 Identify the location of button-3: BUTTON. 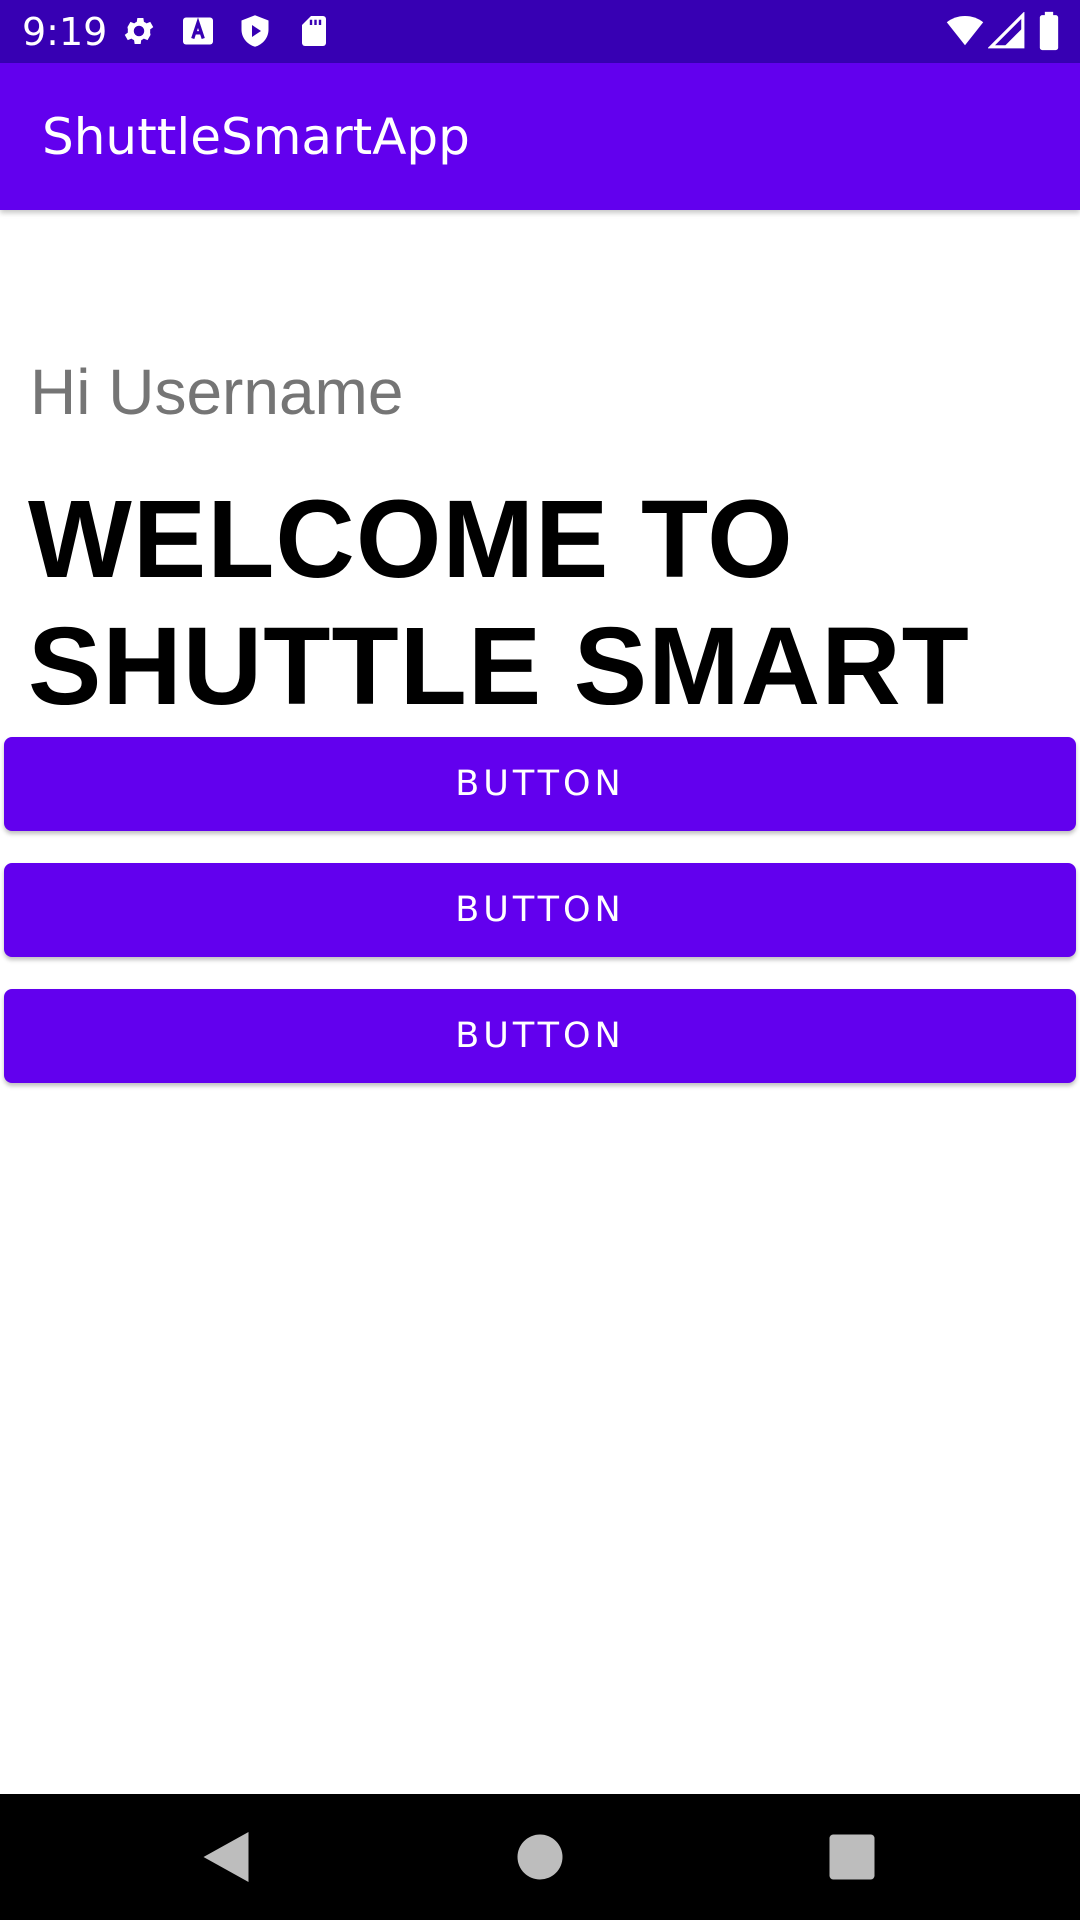
(540, 1036).